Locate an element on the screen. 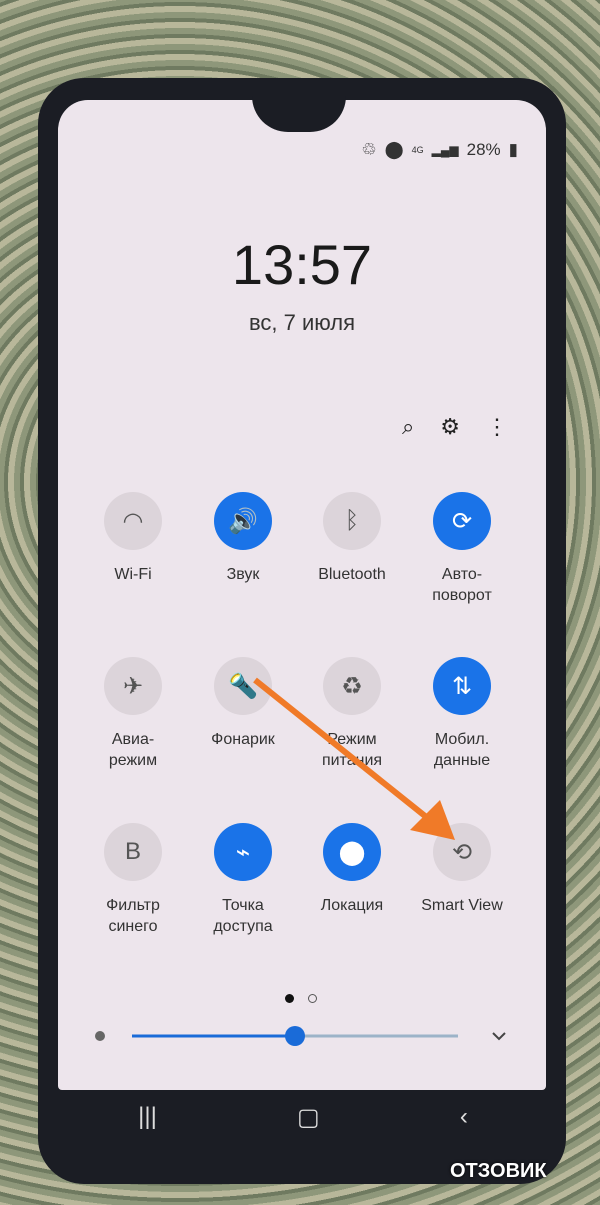 This screenshot has height=1205, width=600. recents-icon: ||| is located at coordinates (147, 1117).